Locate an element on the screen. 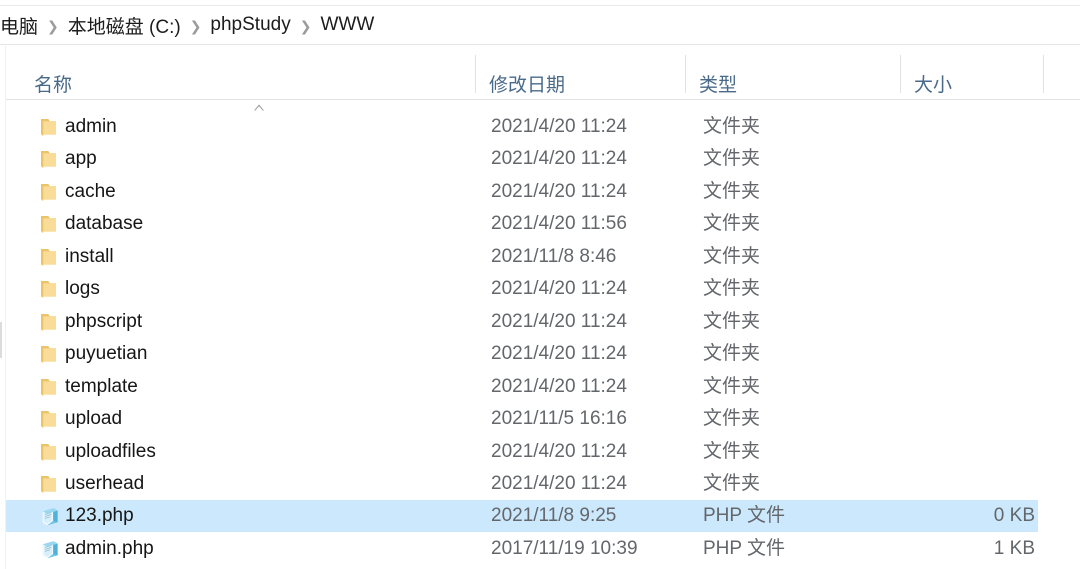 The image size is (1080, 569). navigation-pane-scrollbar is located at coordinates (1, 340).